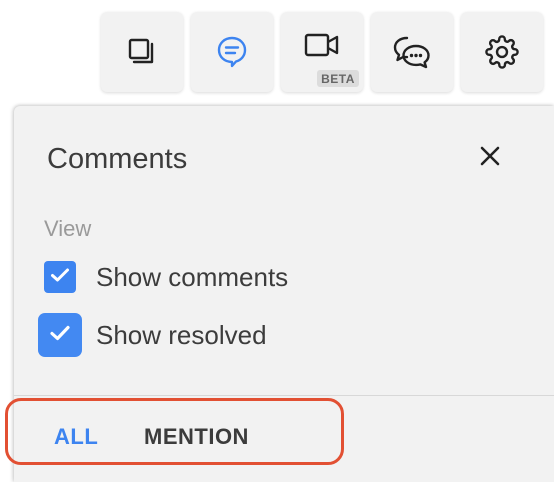 The height and width of the screenshot is (482, 554). I want to click on beta-badge: BETA, so click(338, 78).